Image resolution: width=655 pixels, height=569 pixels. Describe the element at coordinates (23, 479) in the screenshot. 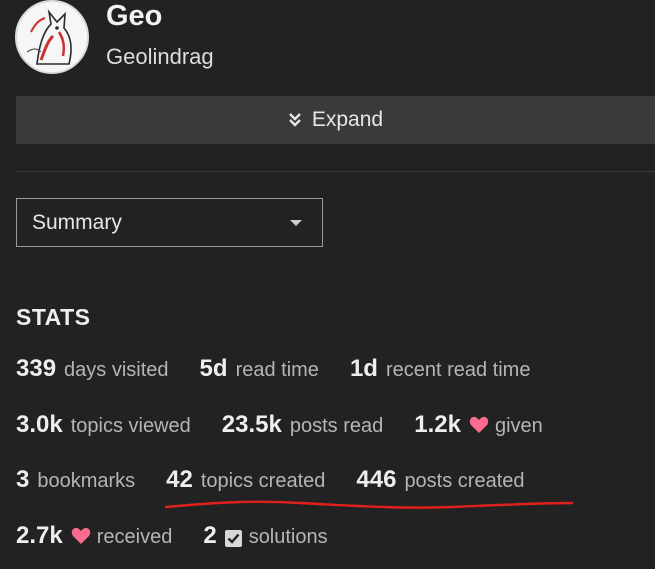

I see `stat-value: 3` at that location.